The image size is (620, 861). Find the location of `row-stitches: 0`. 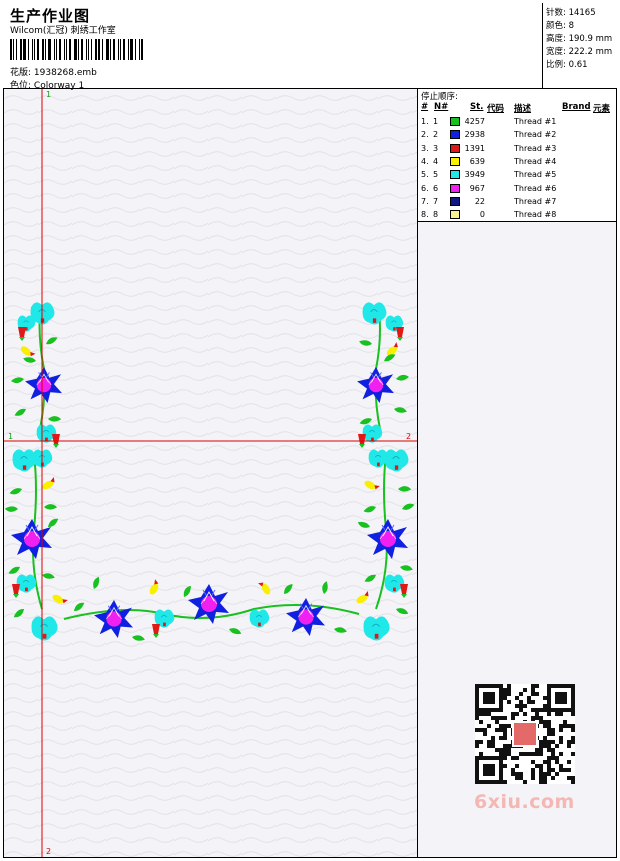

row-stitches: 0 is located at coordinates (482, 215).